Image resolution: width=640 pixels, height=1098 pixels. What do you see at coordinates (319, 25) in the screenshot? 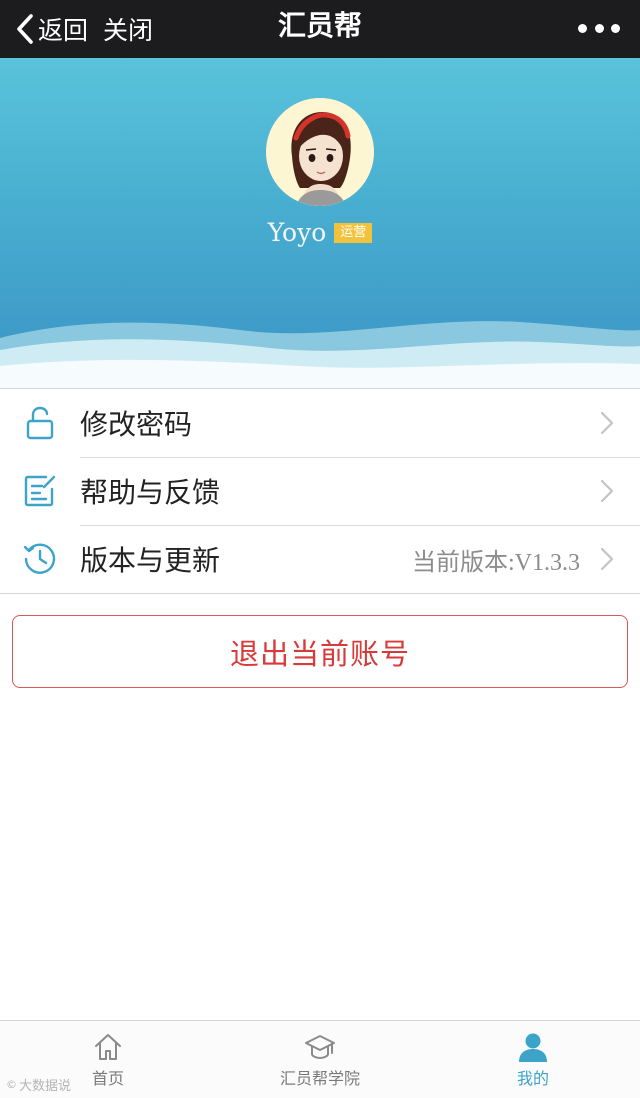
I see `page-title: 汇员帮` at bounding box center [319, 25].